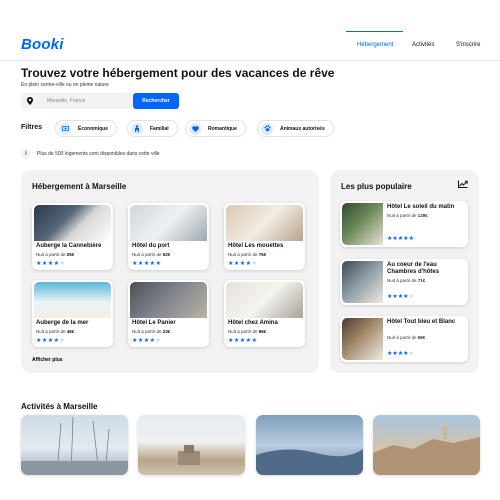  I want to click on filters-label: Filtres, so click(32, 127).